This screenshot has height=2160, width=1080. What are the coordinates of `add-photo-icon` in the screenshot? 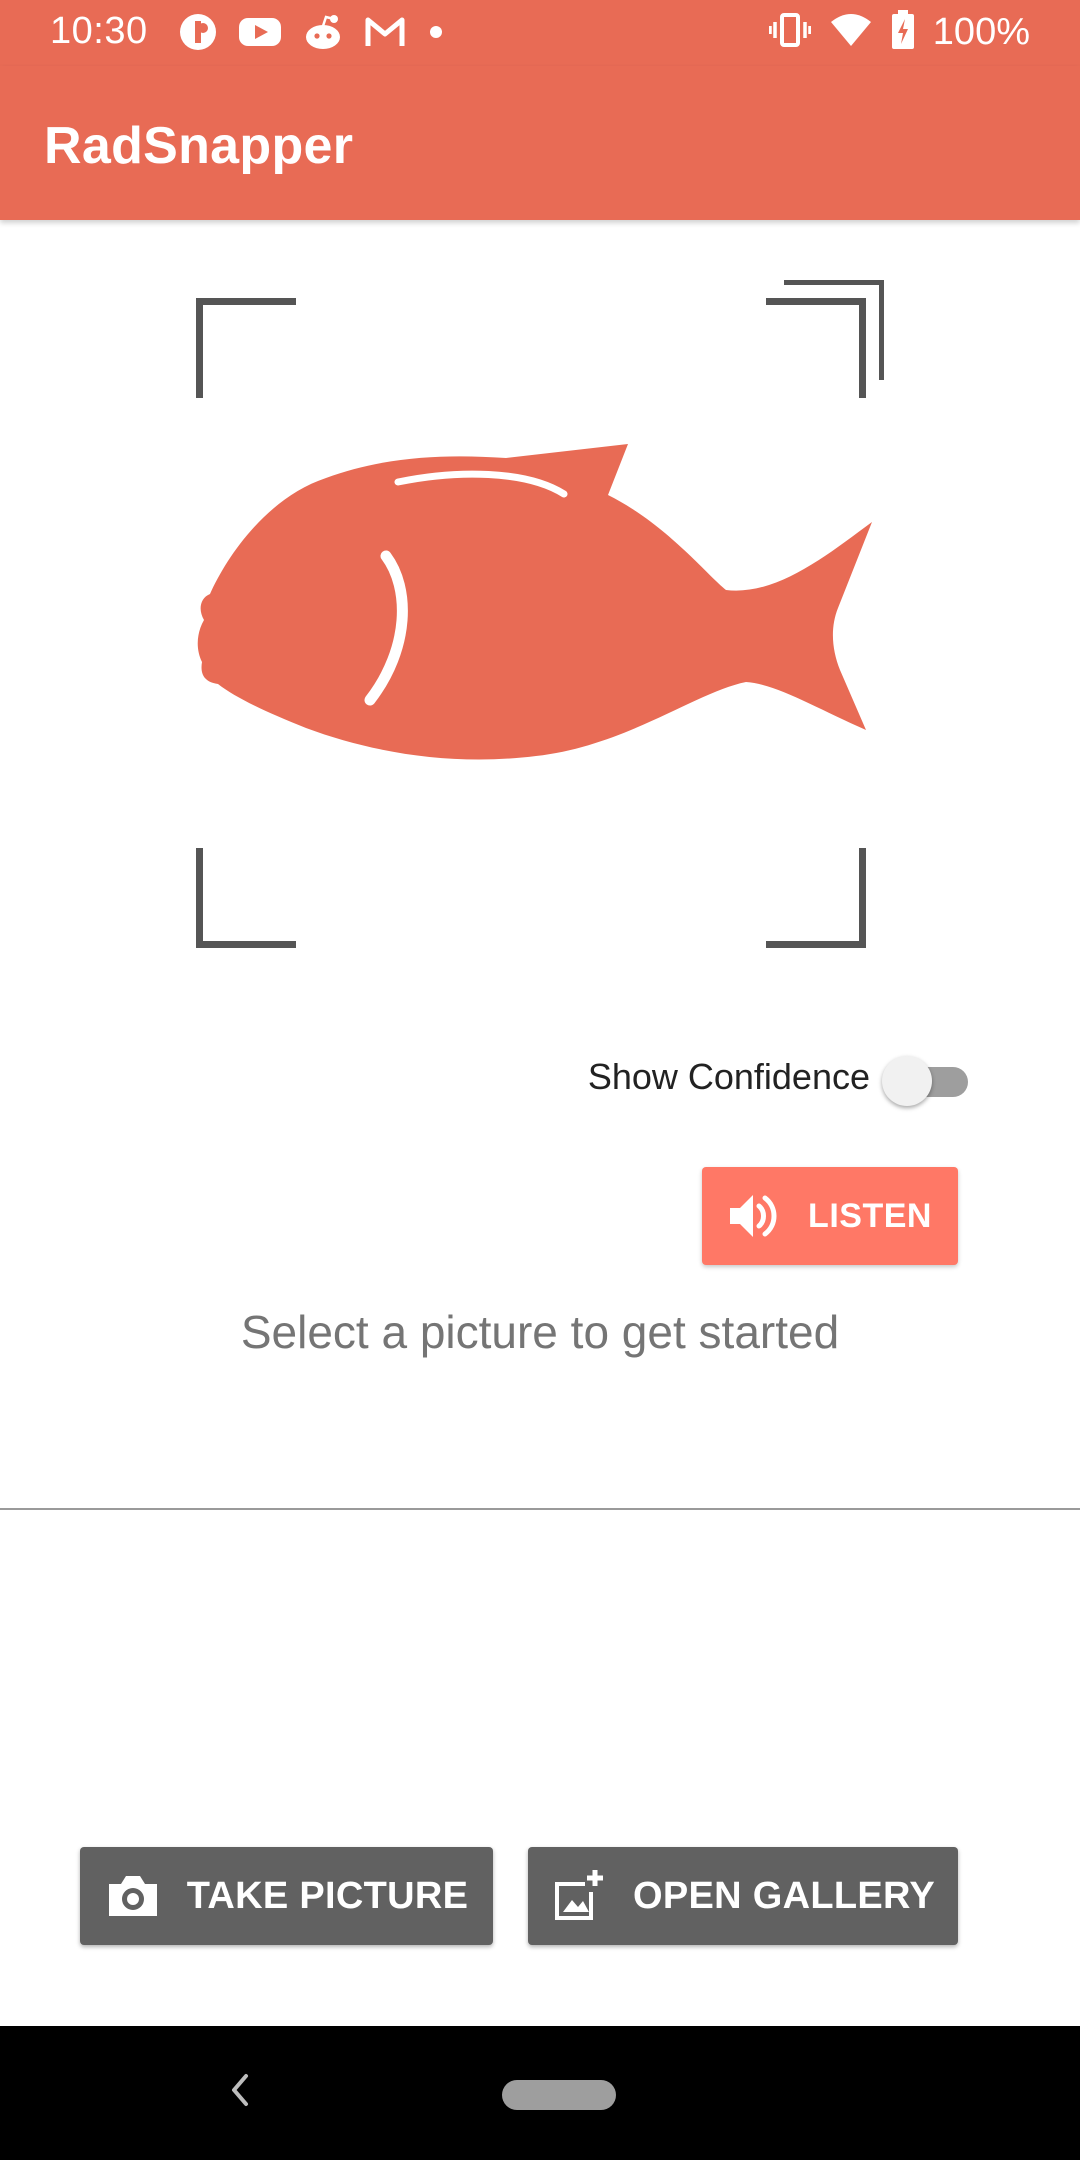 It's located at (579, 1896).